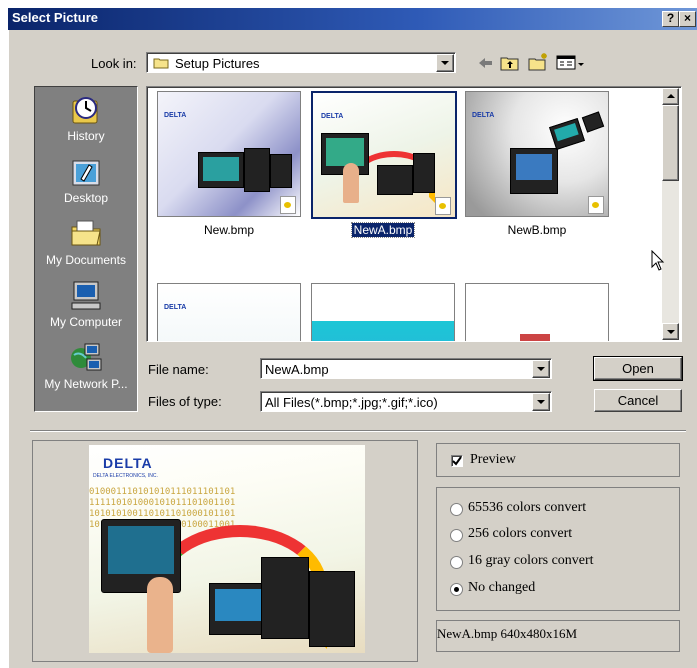 This screenshot has width=697, height=668. I want to click on place-history: History, so click(86, 120).